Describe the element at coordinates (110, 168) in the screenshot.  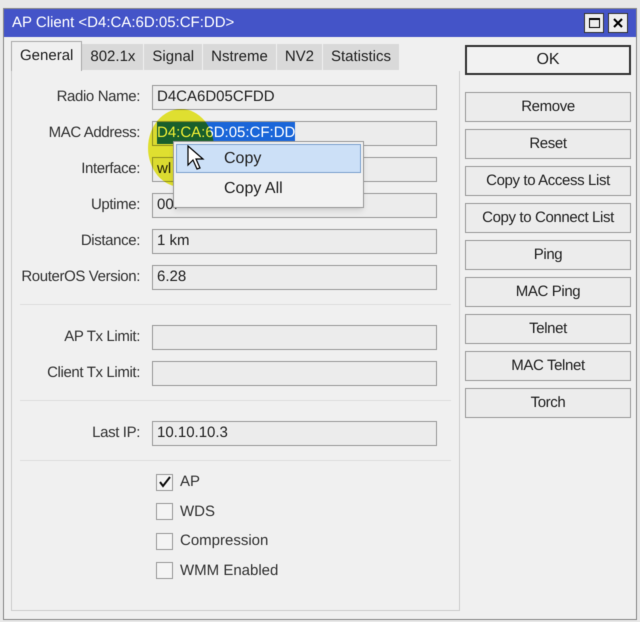
I see `field-label: Interface:` at that location.